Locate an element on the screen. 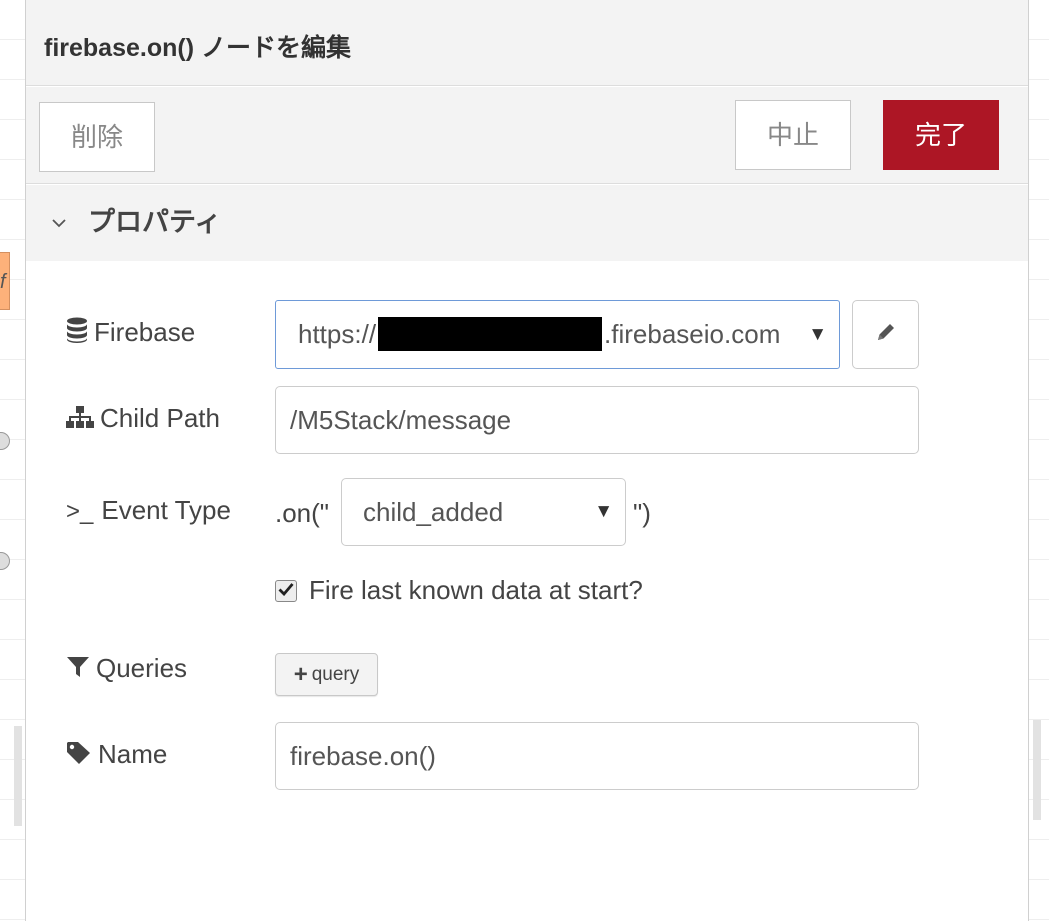 This screenshot has height=921, width=1049. plus-icon: + is located at coordinates (300, 674).